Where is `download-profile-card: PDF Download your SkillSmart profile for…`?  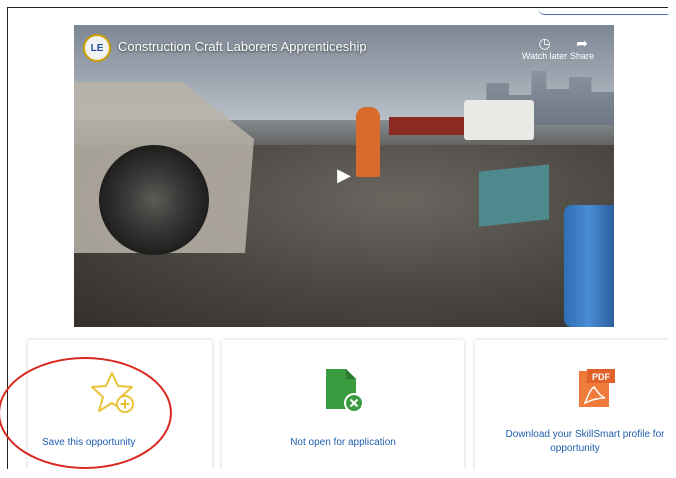
download-profile-card: PDF Download your SkillSmart profile for… is located at coordinates (571, 404).